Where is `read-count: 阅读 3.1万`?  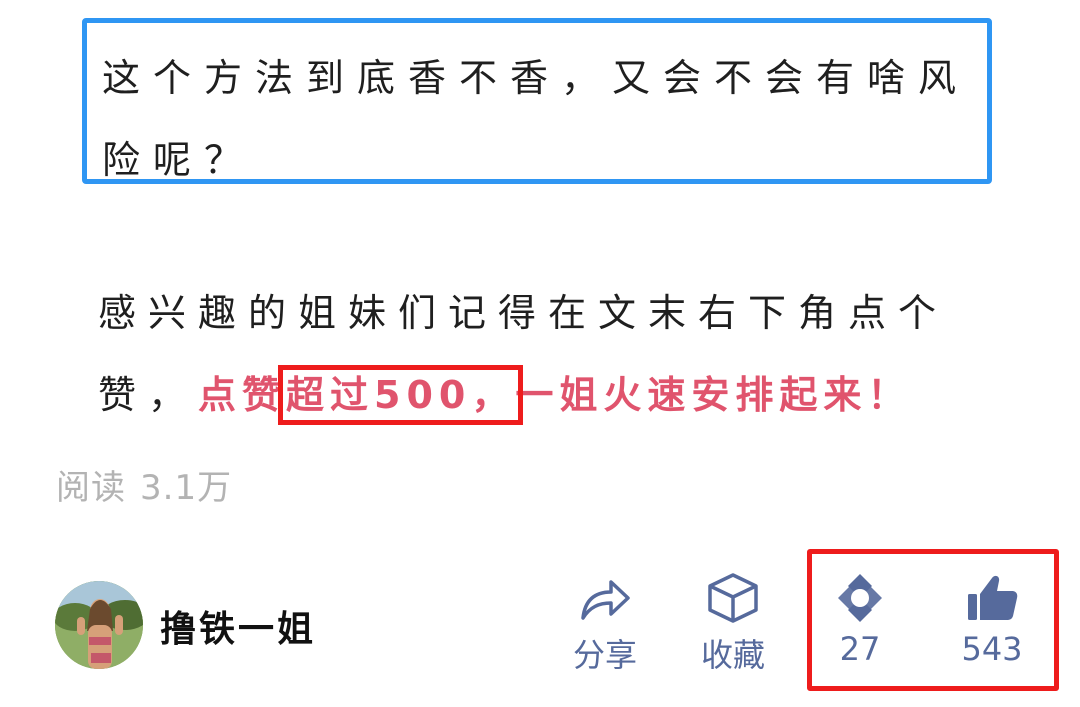 read-count: 阅读 3.1万 is located at coordinates (144, 484).